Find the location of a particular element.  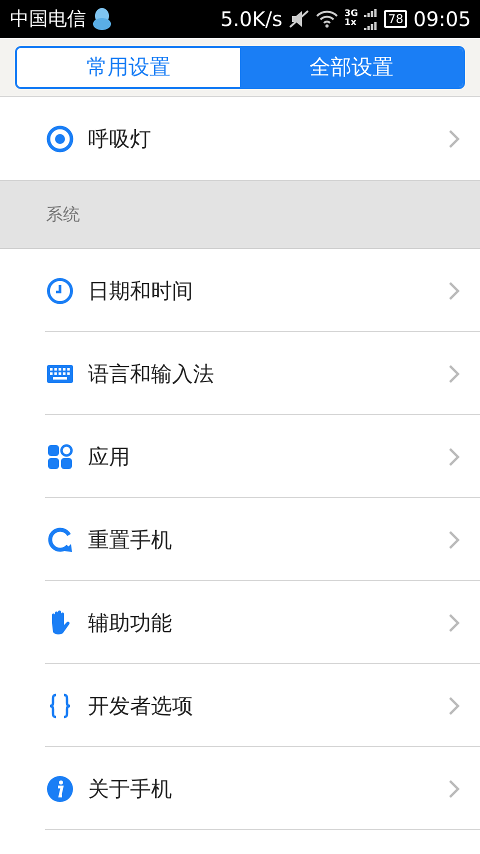

apps-icon is located at coordinates (60, 456).